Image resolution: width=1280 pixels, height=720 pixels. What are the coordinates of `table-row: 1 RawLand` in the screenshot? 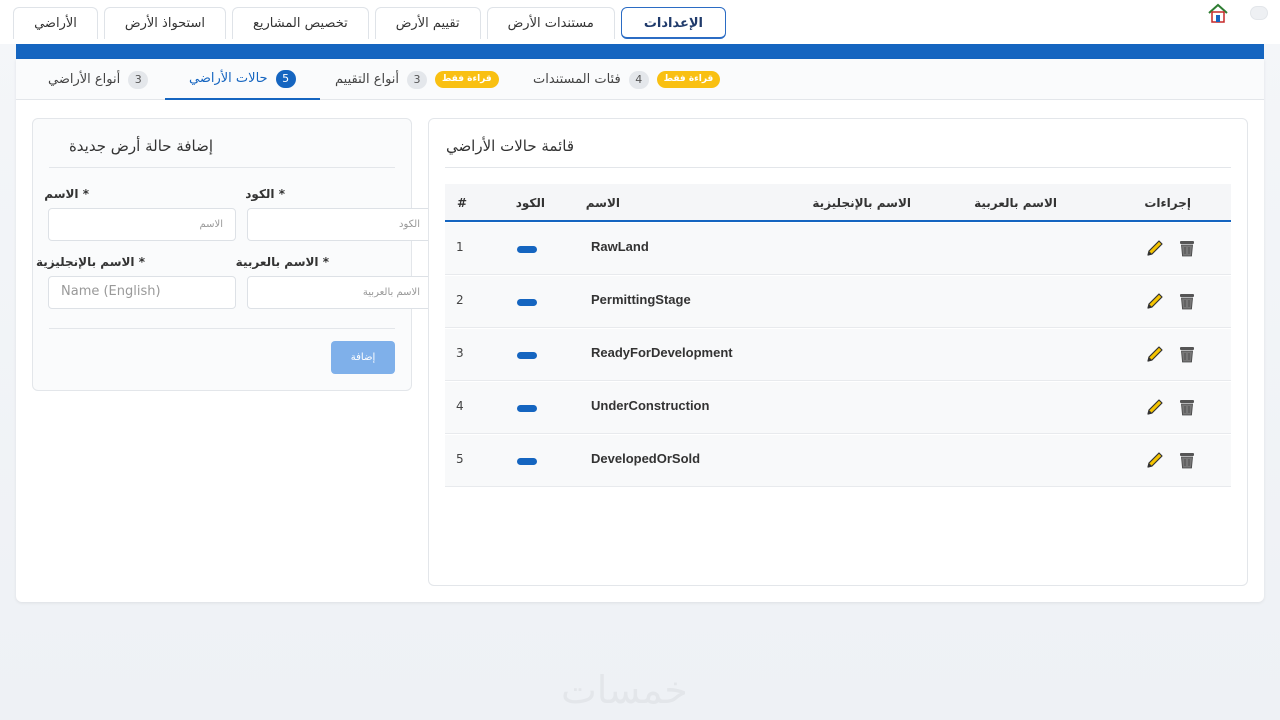 It's located at (838, 249).